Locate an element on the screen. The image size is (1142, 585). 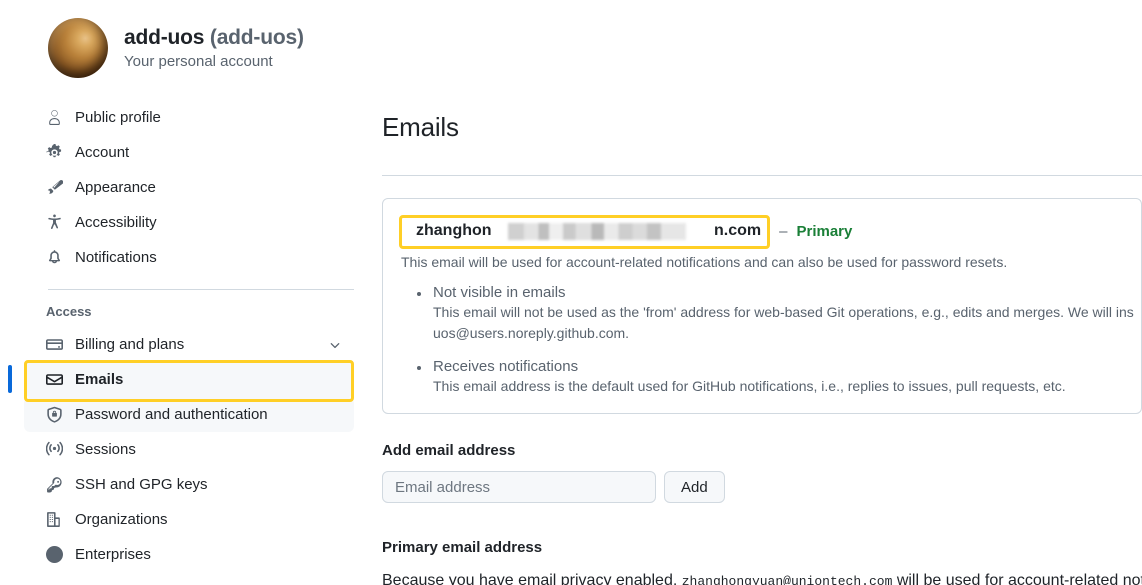
person-icon is located at coordinates (54, 117).